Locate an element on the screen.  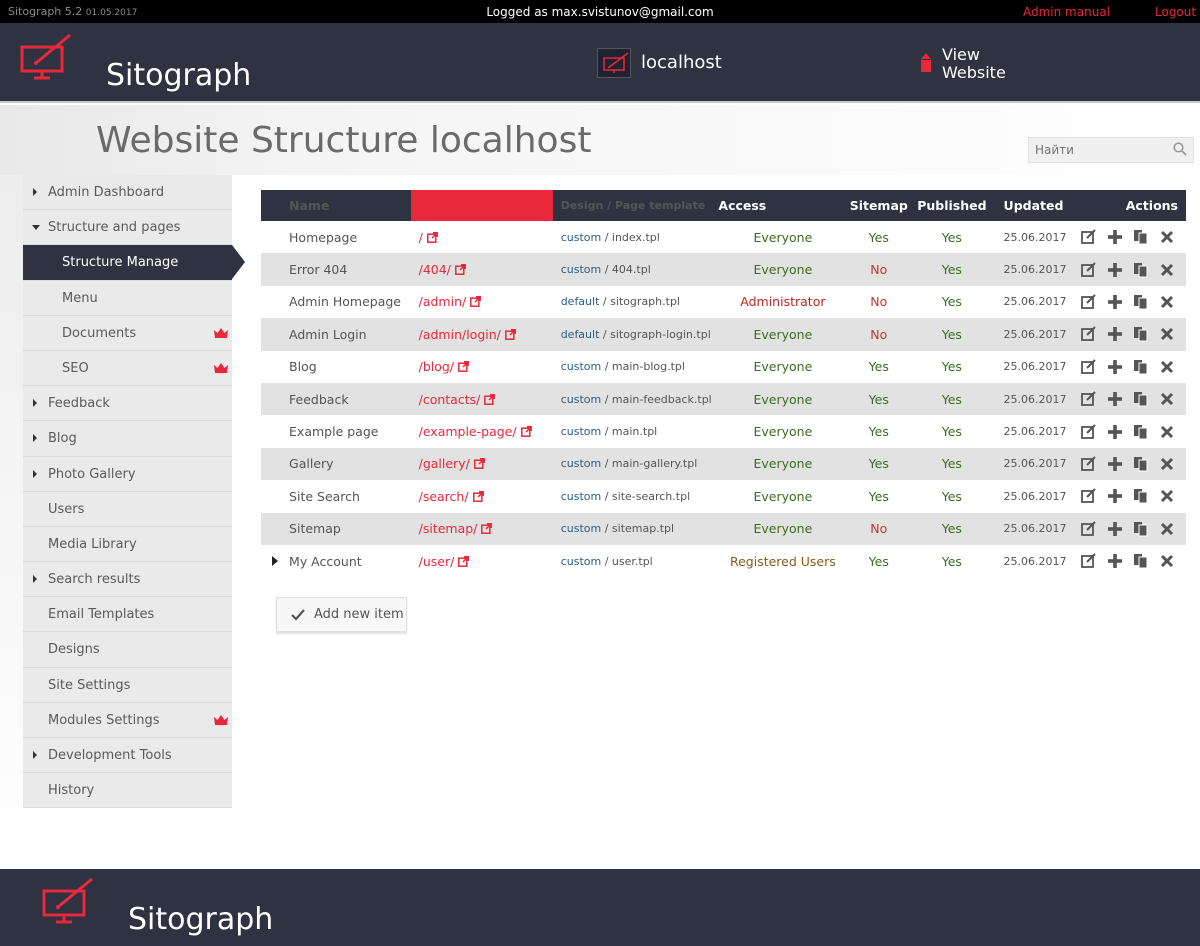
sidebar-item-site-settings: Site Settings is located at coordinates (127, 685).